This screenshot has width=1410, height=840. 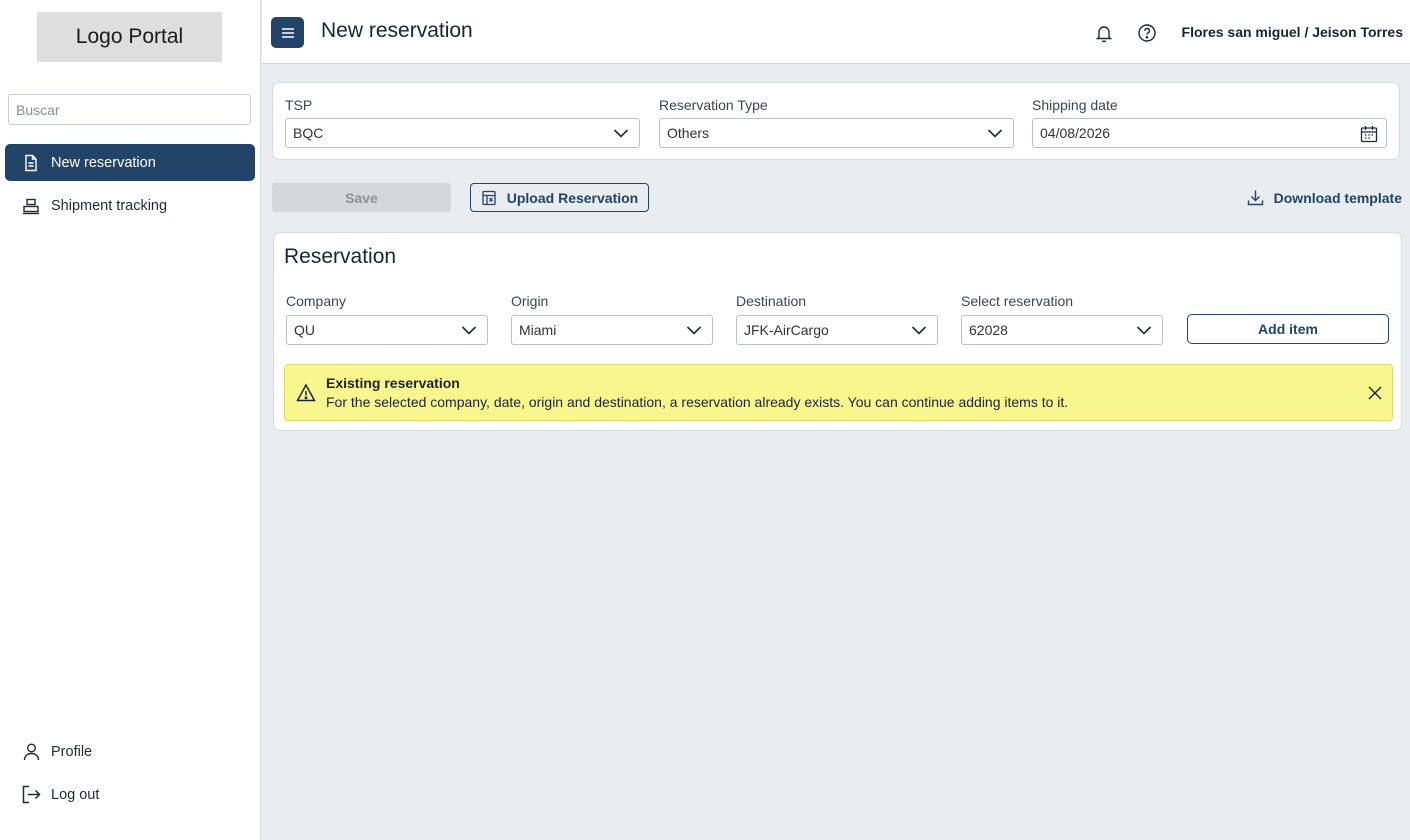 I want to click on logout-icon, so click(x=31, y=794).